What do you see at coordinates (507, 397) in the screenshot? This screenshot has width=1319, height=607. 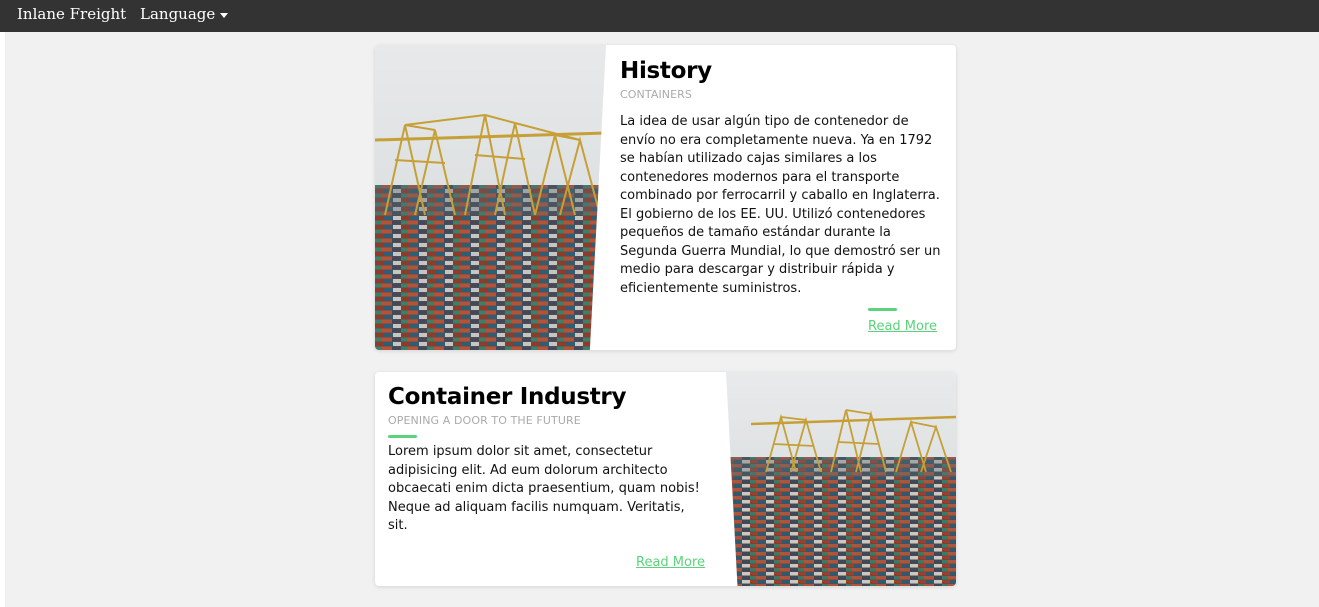 I see `card-title: Container Industry` at bounding box center [507, 397].